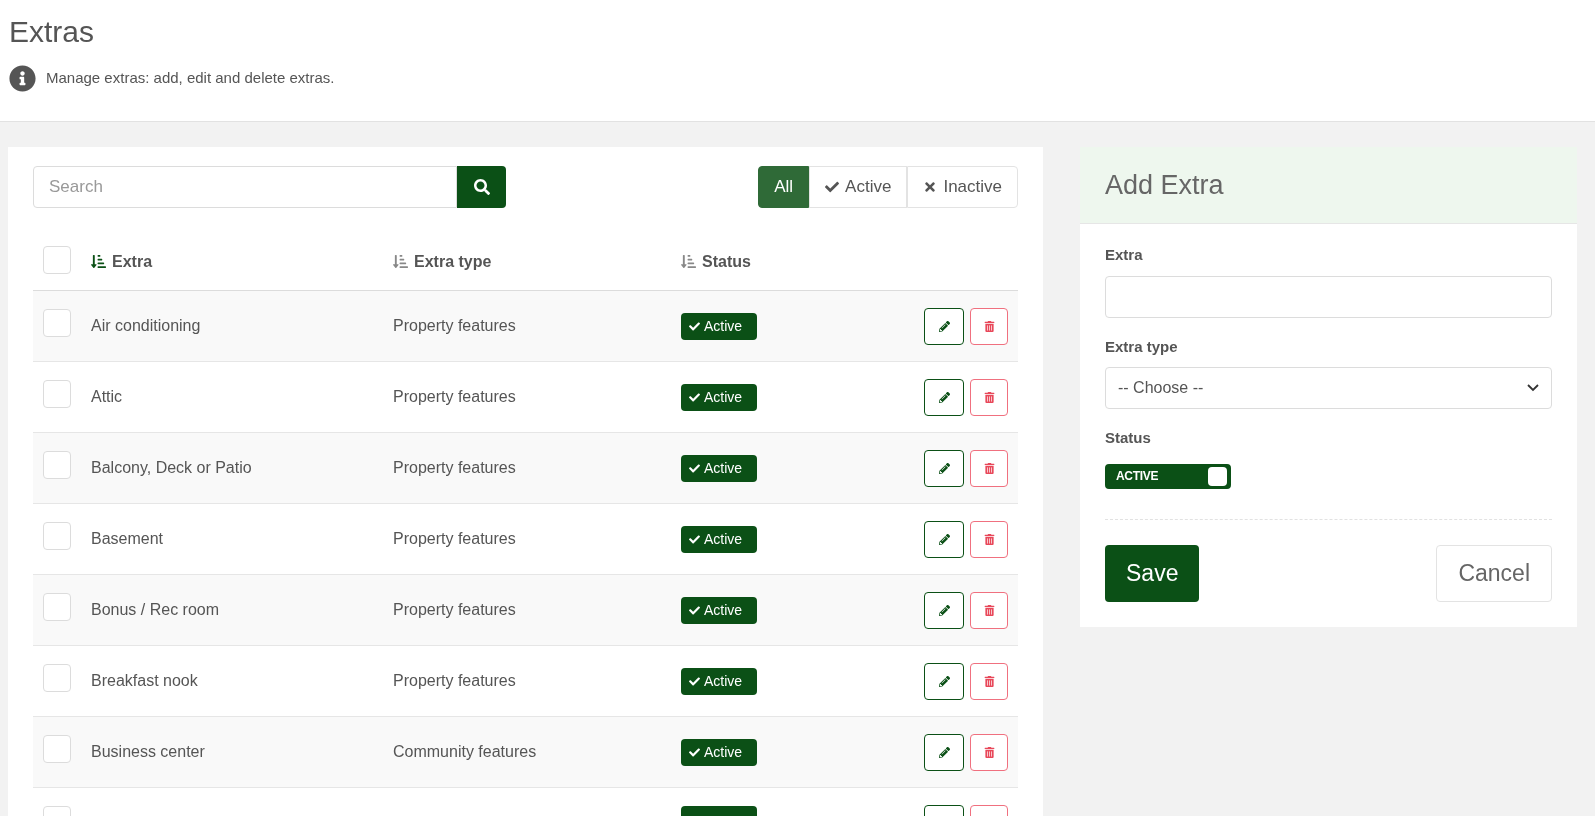  I want to click on cancel-button: Cancel, so click(1494, 573).